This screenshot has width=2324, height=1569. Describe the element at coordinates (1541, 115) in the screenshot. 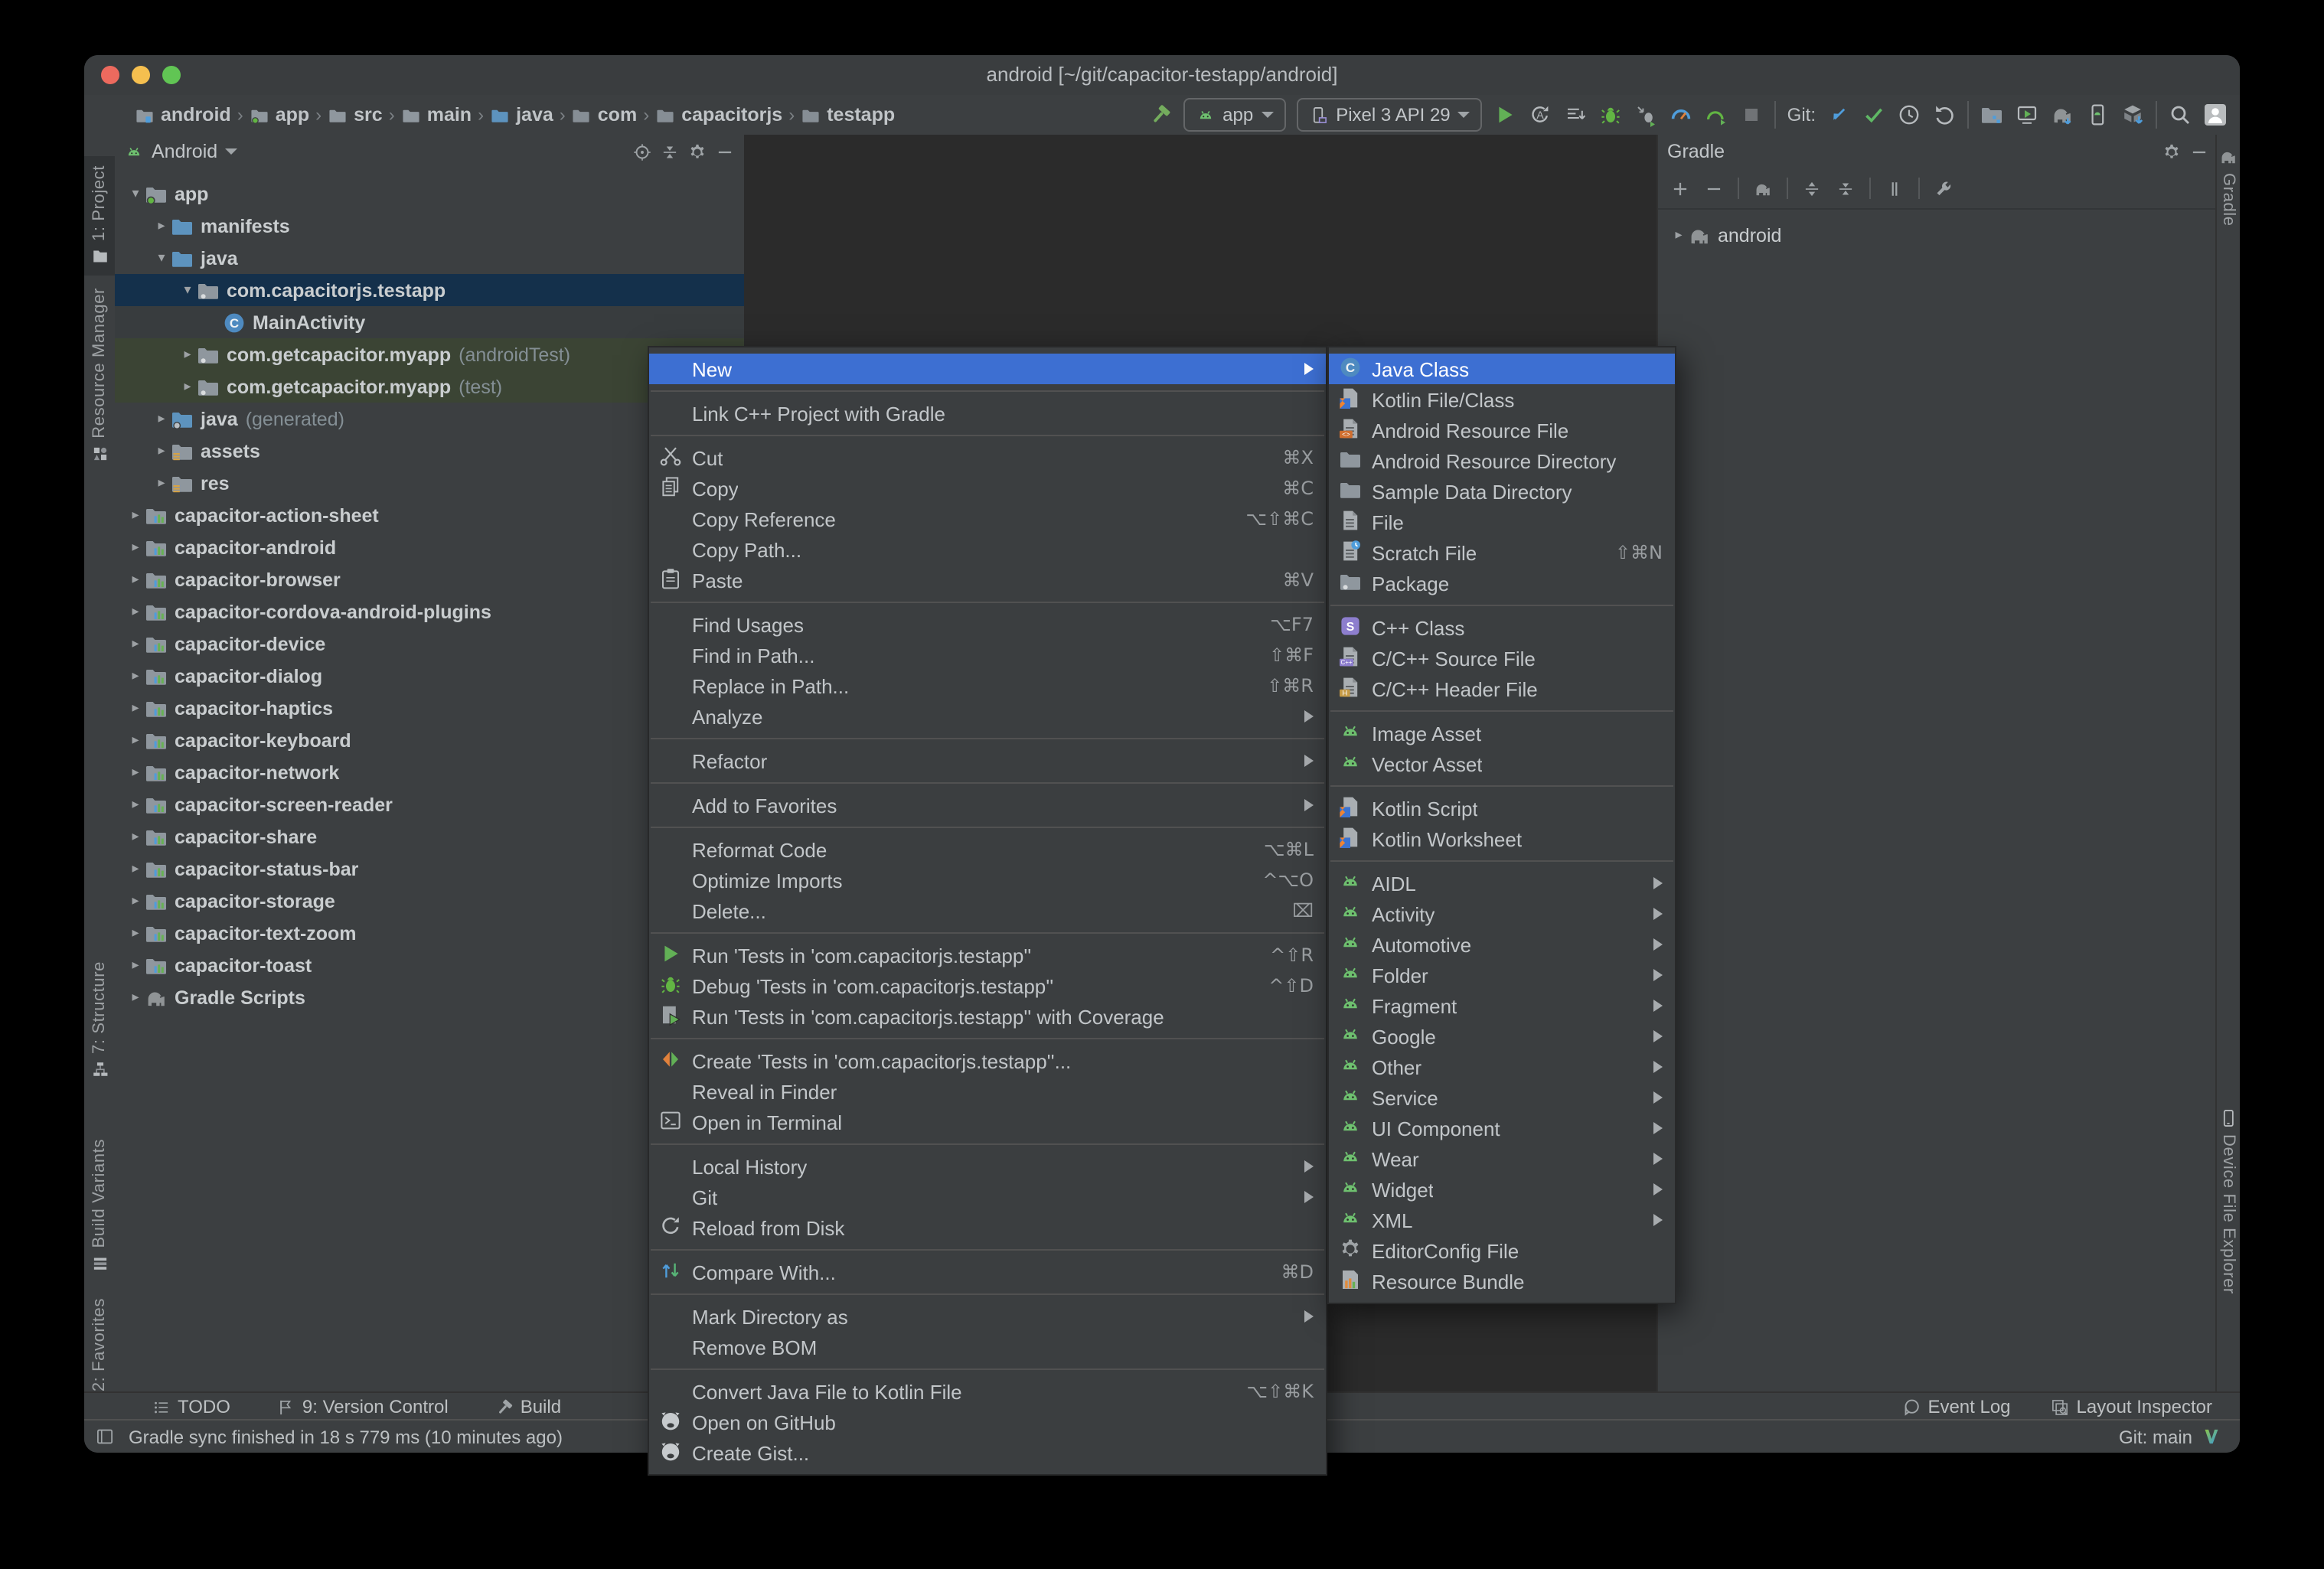

I see `apply-changes-button: A` at that location.